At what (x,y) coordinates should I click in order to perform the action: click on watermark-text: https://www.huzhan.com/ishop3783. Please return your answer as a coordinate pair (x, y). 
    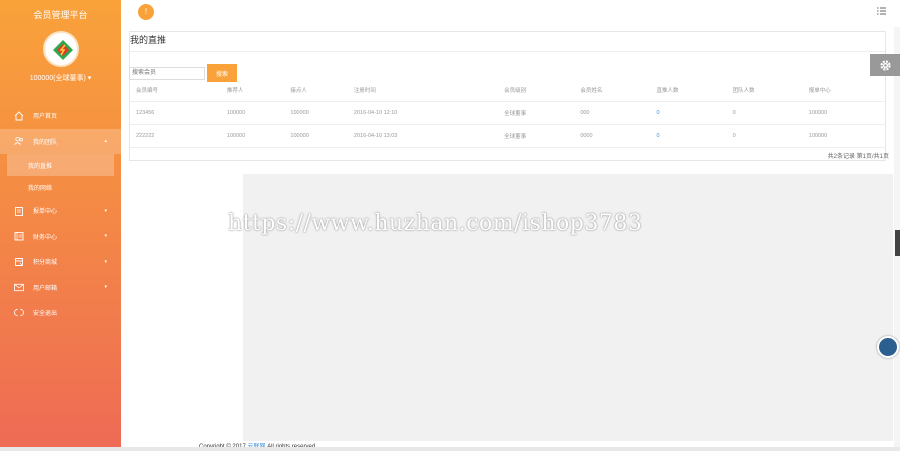
    Looking at the image, I should click on (435, 223).